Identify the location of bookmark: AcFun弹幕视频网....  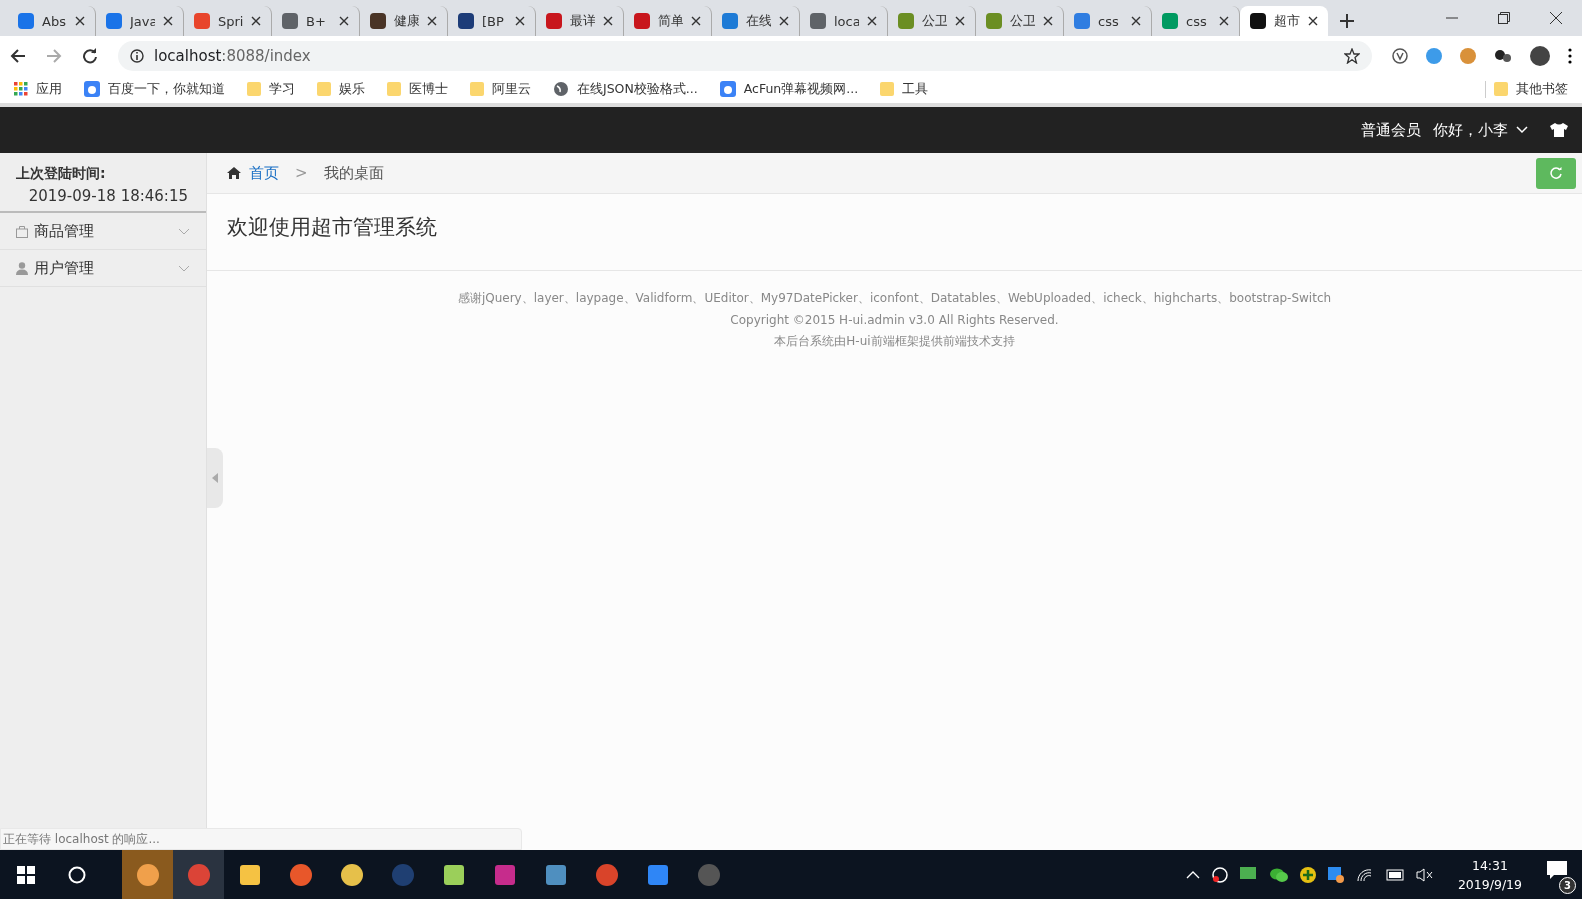
(789, 89).